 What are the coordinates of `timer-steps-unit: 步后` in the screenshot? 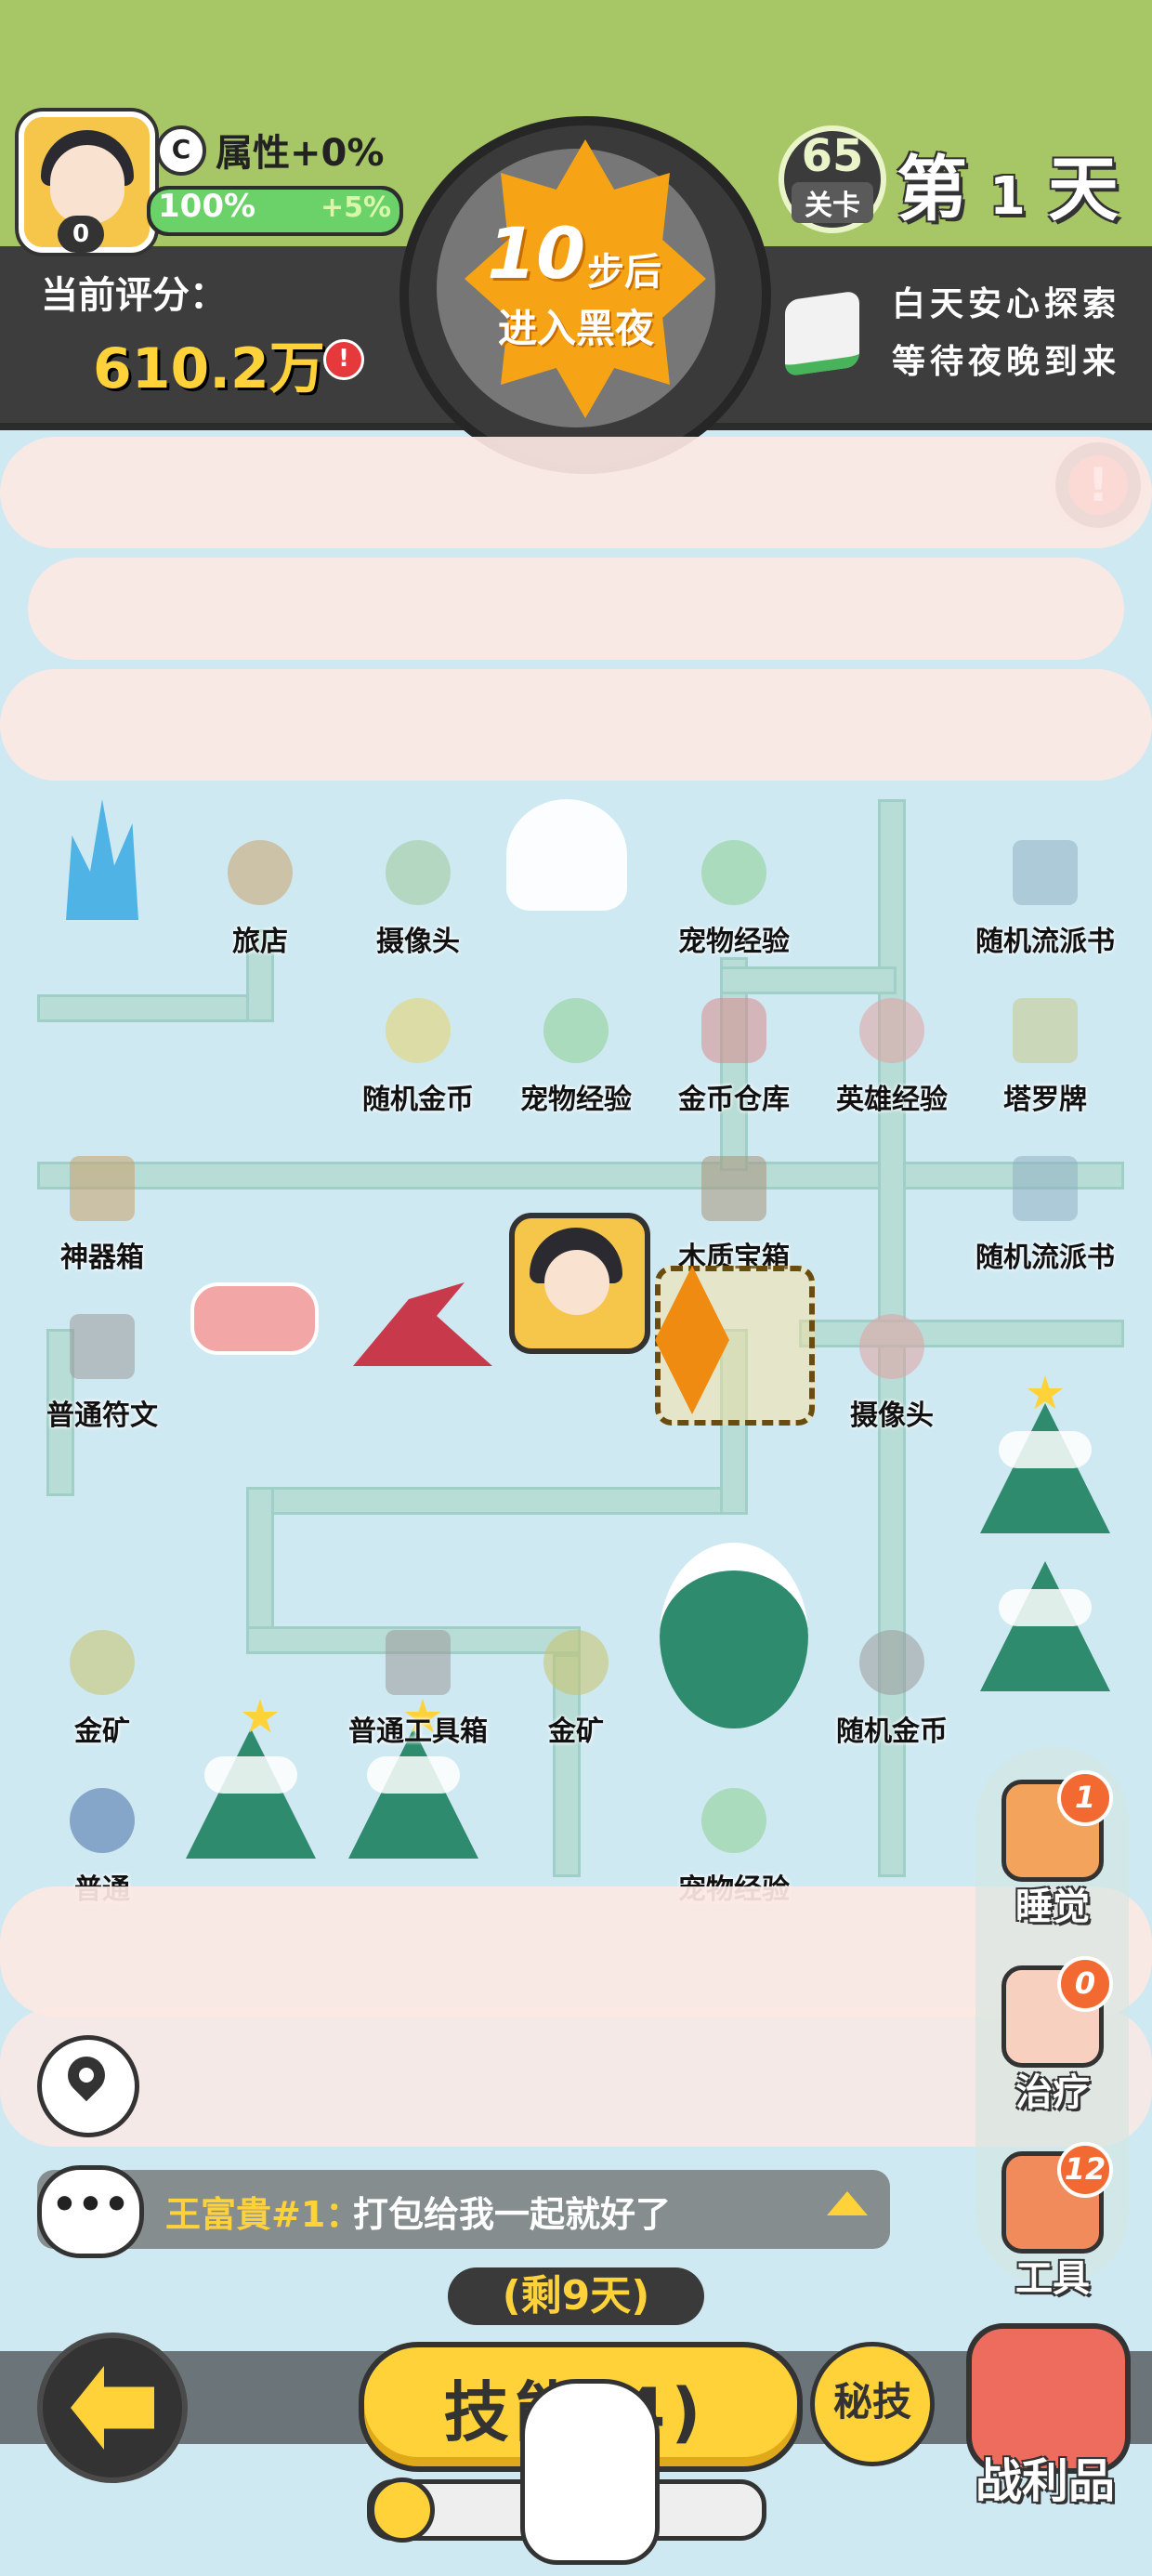 It's located at (624, 272).